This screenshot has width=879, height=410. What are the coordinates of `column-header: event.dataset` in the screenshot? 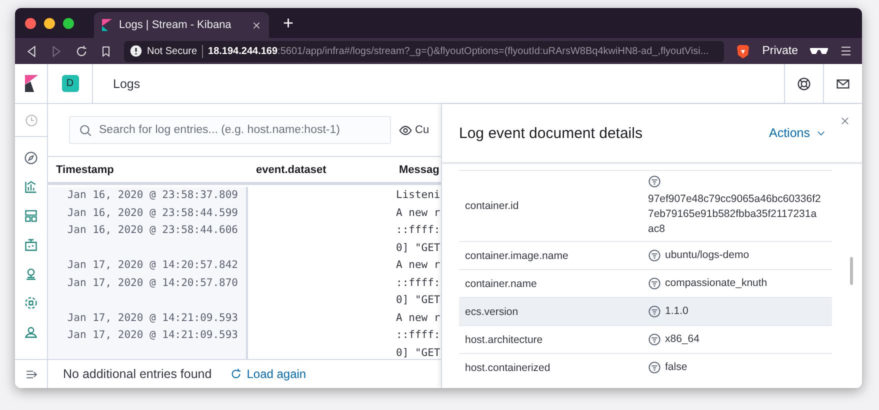 It's located at (291, 170).